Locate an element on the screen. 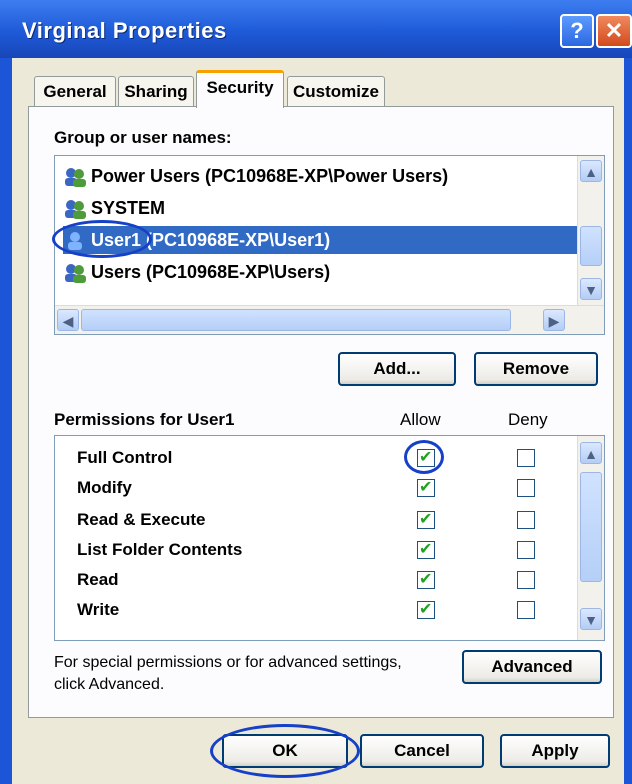  permission-name: Write is located at coordinates (98, 609).